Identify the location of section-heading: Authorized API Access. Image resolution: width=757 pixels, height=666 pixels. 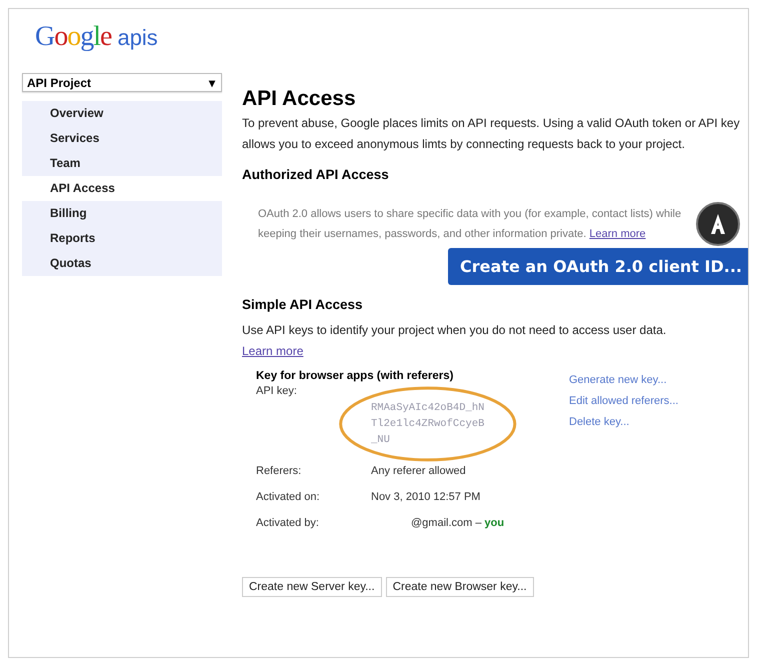
(316, 174).